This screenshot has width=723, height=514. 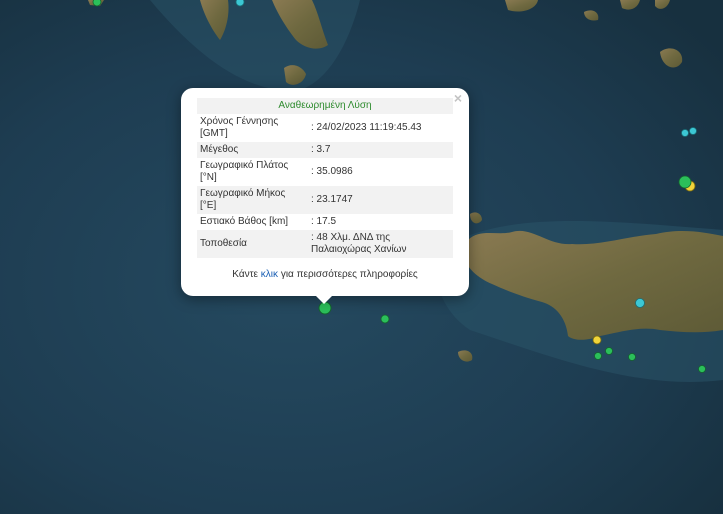 I want to click on latitude-label: Γεωγραφικό Πλάτος [°N], so click(x=244, y=171).